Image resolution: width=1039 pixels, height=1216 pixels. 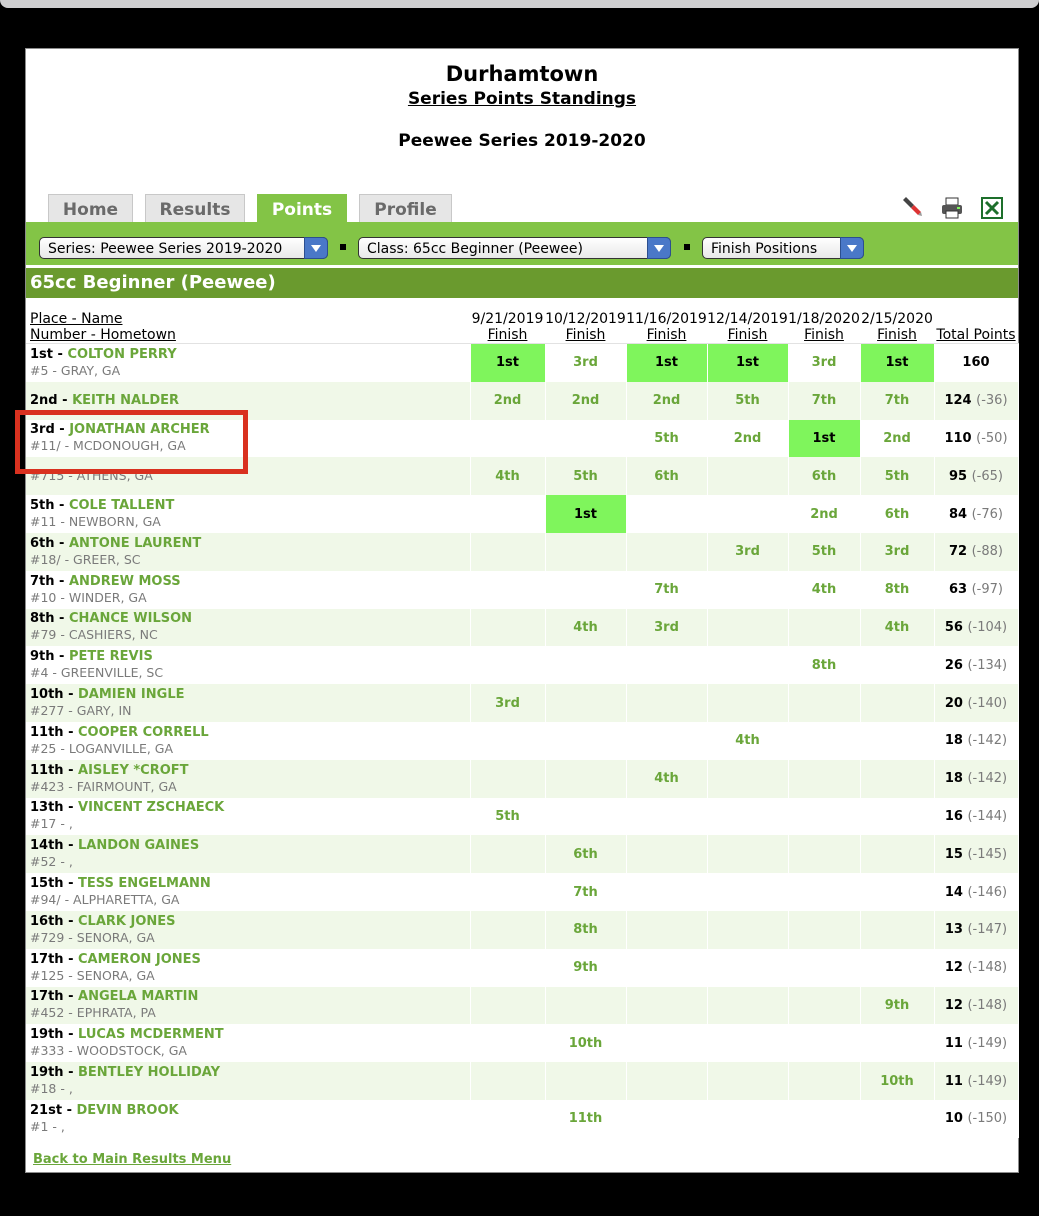 I want to click on rider-name-link: COLE TALLENT, so click(x=121, y=505).